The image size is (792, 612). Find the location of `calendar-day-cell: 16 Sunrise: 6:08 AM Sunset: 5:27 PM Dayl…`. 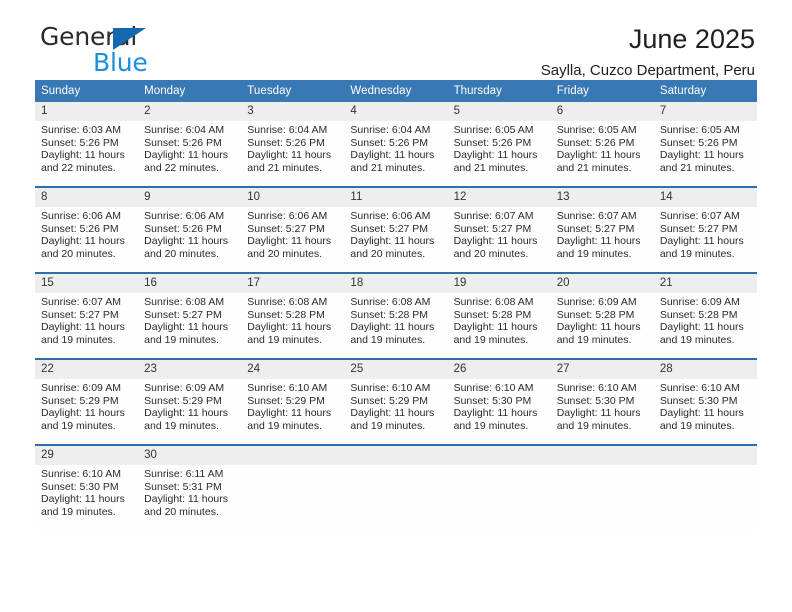

calendar-day-cell: 16 Sunrise: 6:08 AM Sunset: 5:27 PM Dayl… is located at coordinates (190, 315).